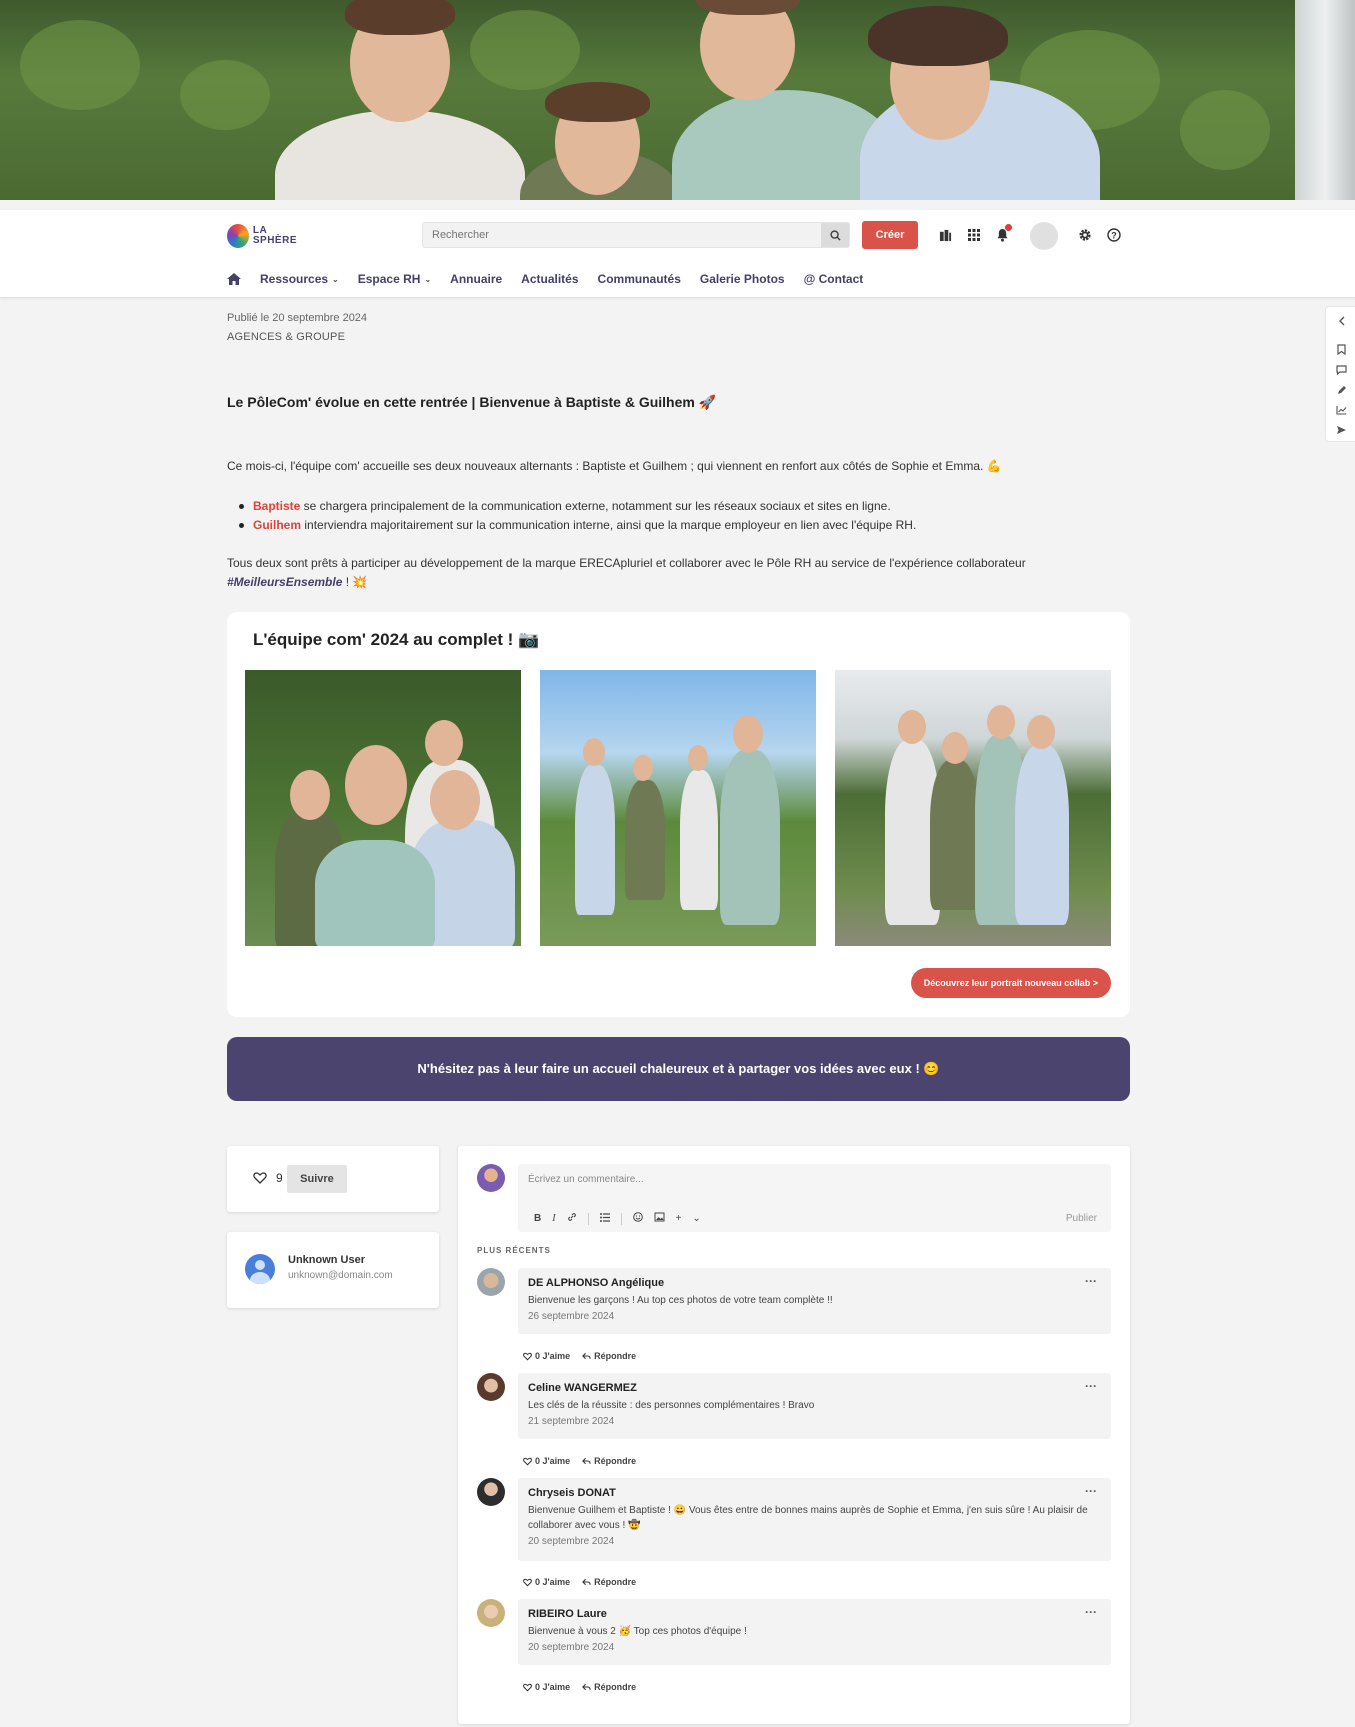 This screenshot has width=1355, height=1727. Describe the element at coordinates (973, 808) in the screenshot. I see `team-photo-group` at that location.